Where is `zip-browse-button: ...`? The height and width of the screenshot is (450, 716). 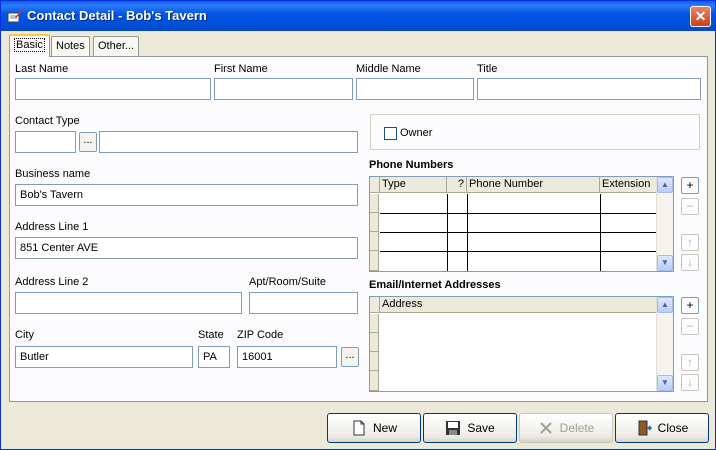 zip-browse-button: ... is located at coordinates (350, 357).